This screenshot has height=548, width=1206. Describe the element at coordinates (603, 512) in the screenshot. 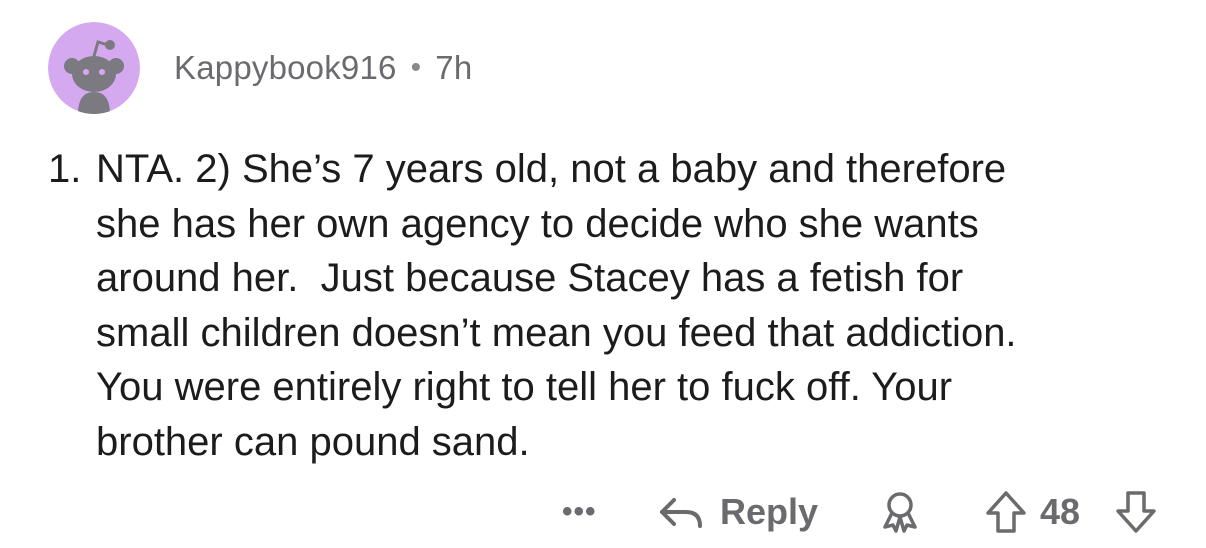

I see `comment-actions: ••• Reply 48` at that location.